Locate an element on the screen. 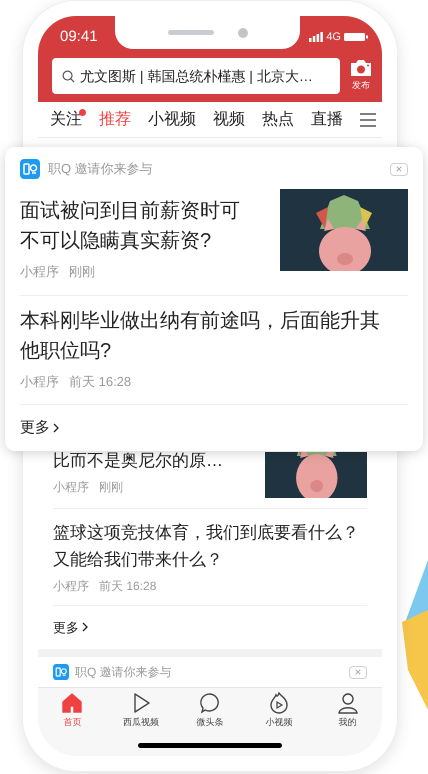  flame-play-icon is located at coordinates (279, 703).